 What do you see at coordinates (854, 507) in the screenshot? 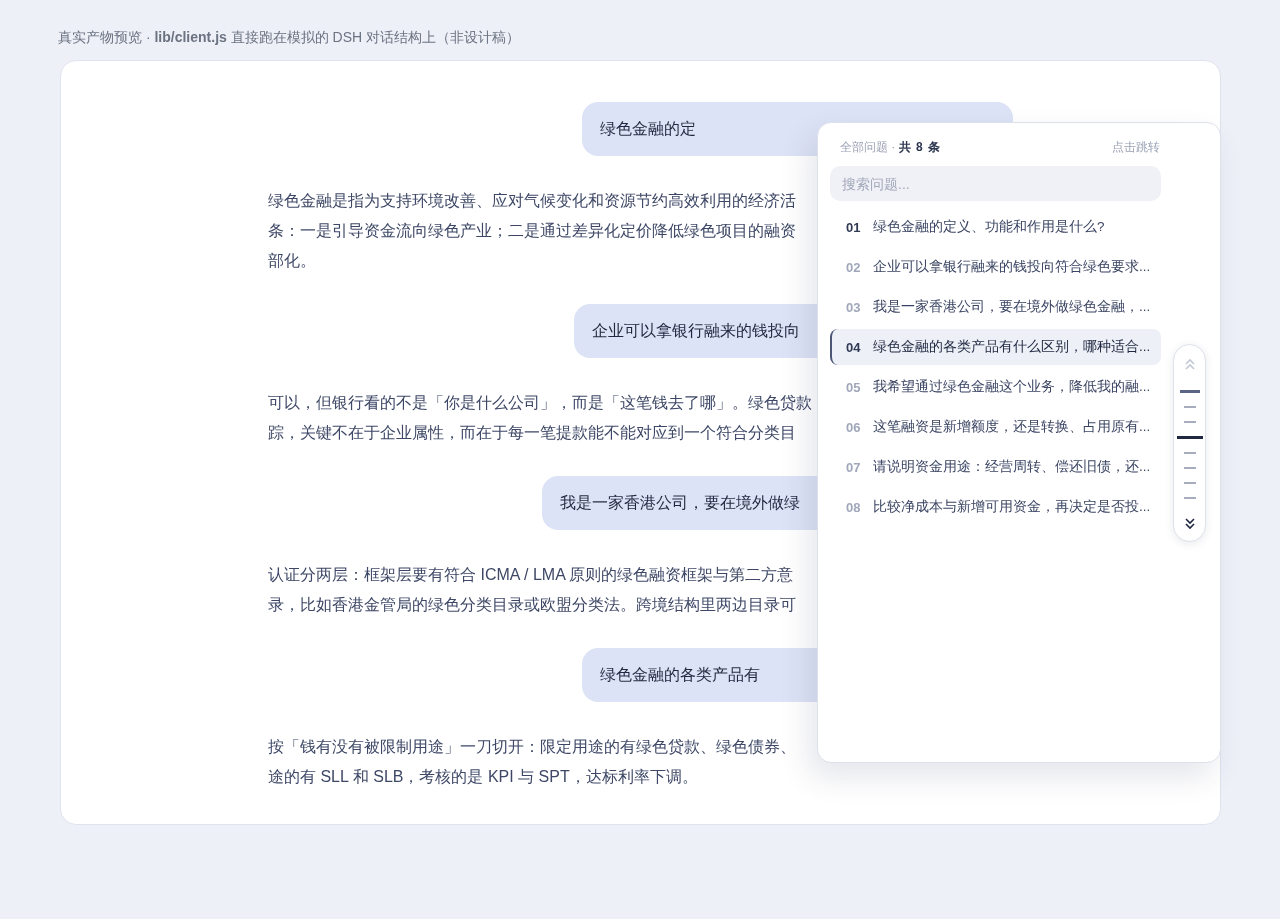
I see `question-number: 08` at bounding box center [854, 507].